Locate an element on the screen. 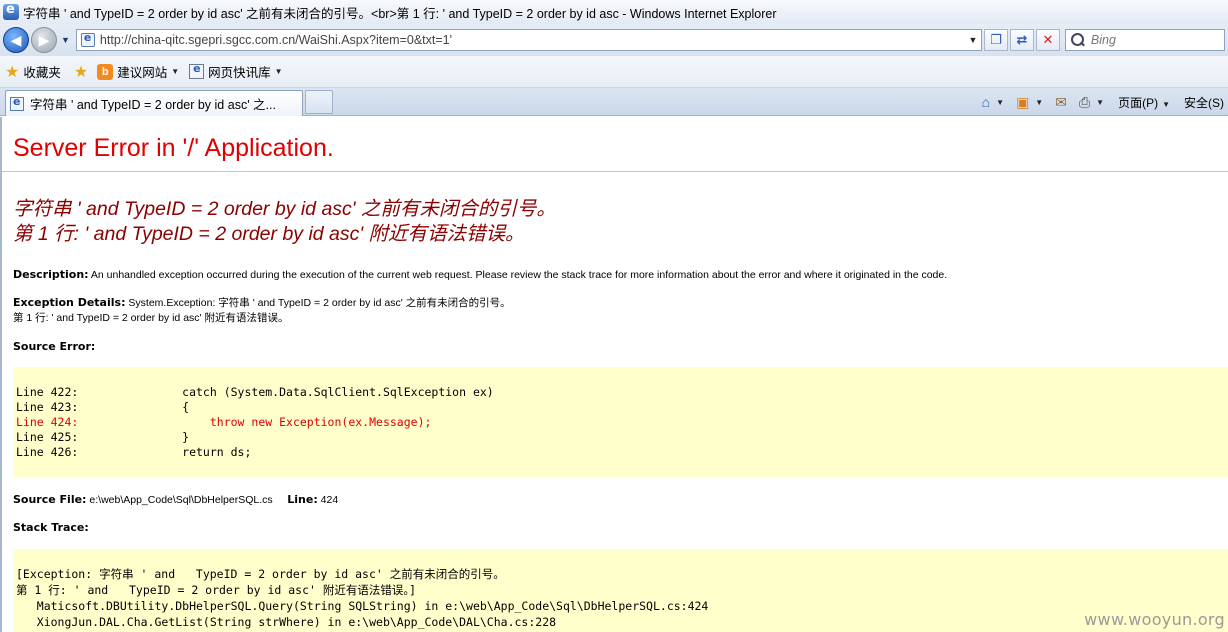 This screenshot has height=632, width=1228. feeds-dropdown-icon: ▼ is located at coordinates (1039, 102).